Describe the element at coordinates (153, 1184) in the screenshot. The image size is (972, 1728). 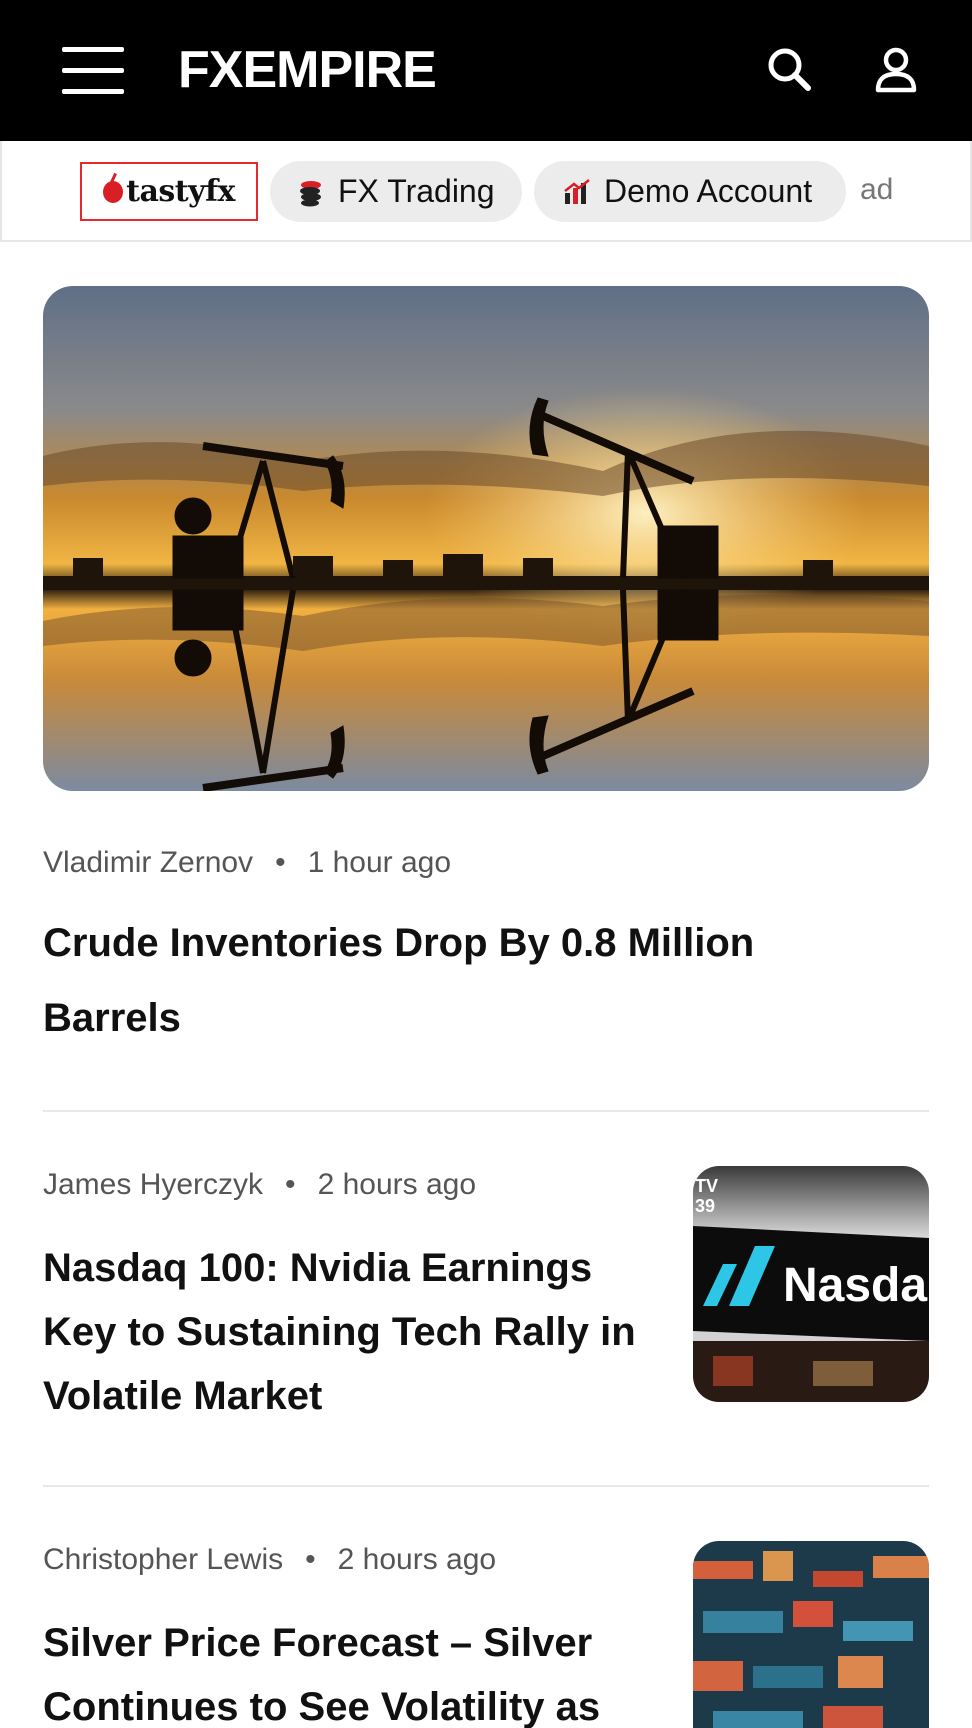
I see `author-name: James Hyerczyk` at that location.